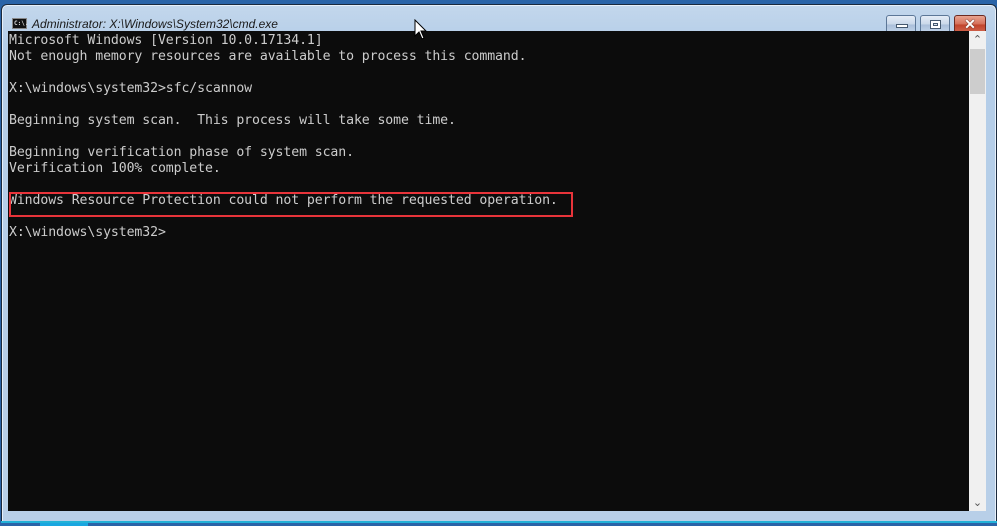  I want to click on vertical-scrollbar: ⌃ ⌄, so click(977, 271).